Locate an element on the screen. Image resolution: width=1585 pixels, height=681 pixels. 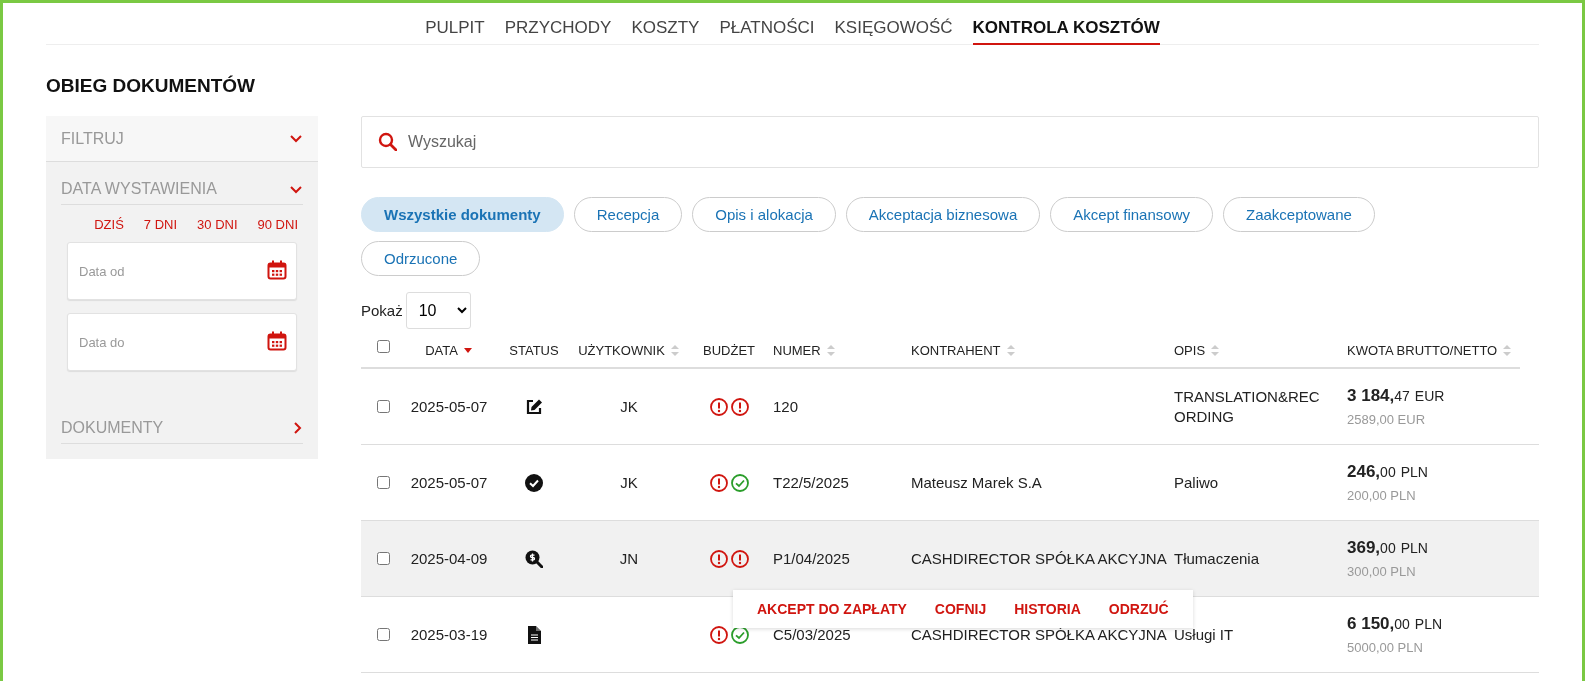
filter-chip: Odrzucone is located at coordinates (421, 258).